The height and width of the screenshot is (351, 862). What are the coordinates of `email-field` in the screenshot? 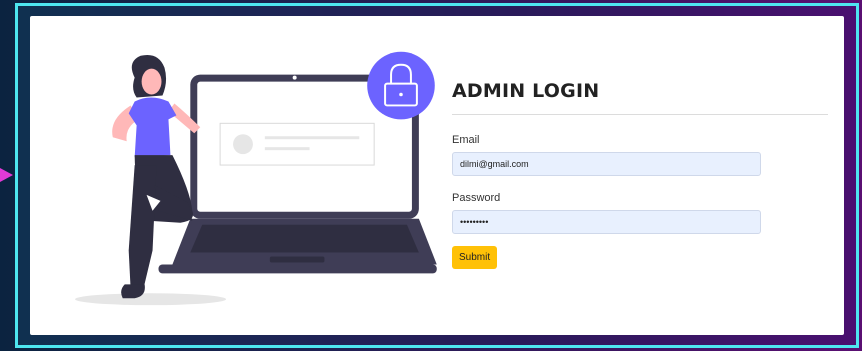 It's located at (606, 164).